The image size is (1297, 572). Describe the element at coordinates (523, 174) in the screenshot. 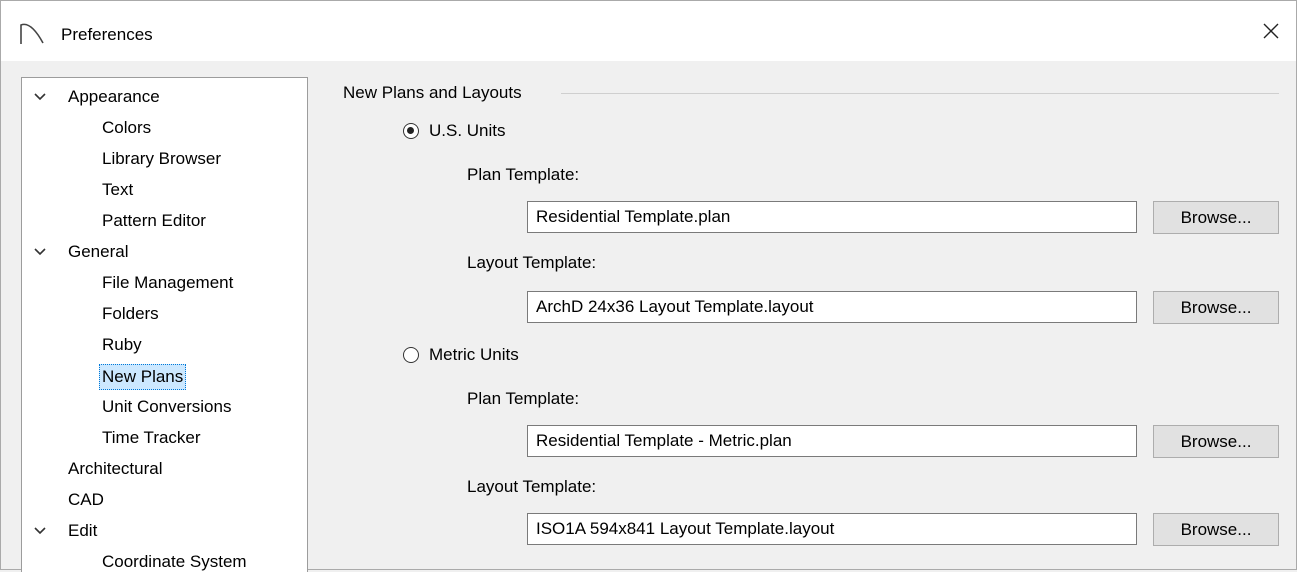

I see `us-plan-template-label: Plan Template:` at that location.